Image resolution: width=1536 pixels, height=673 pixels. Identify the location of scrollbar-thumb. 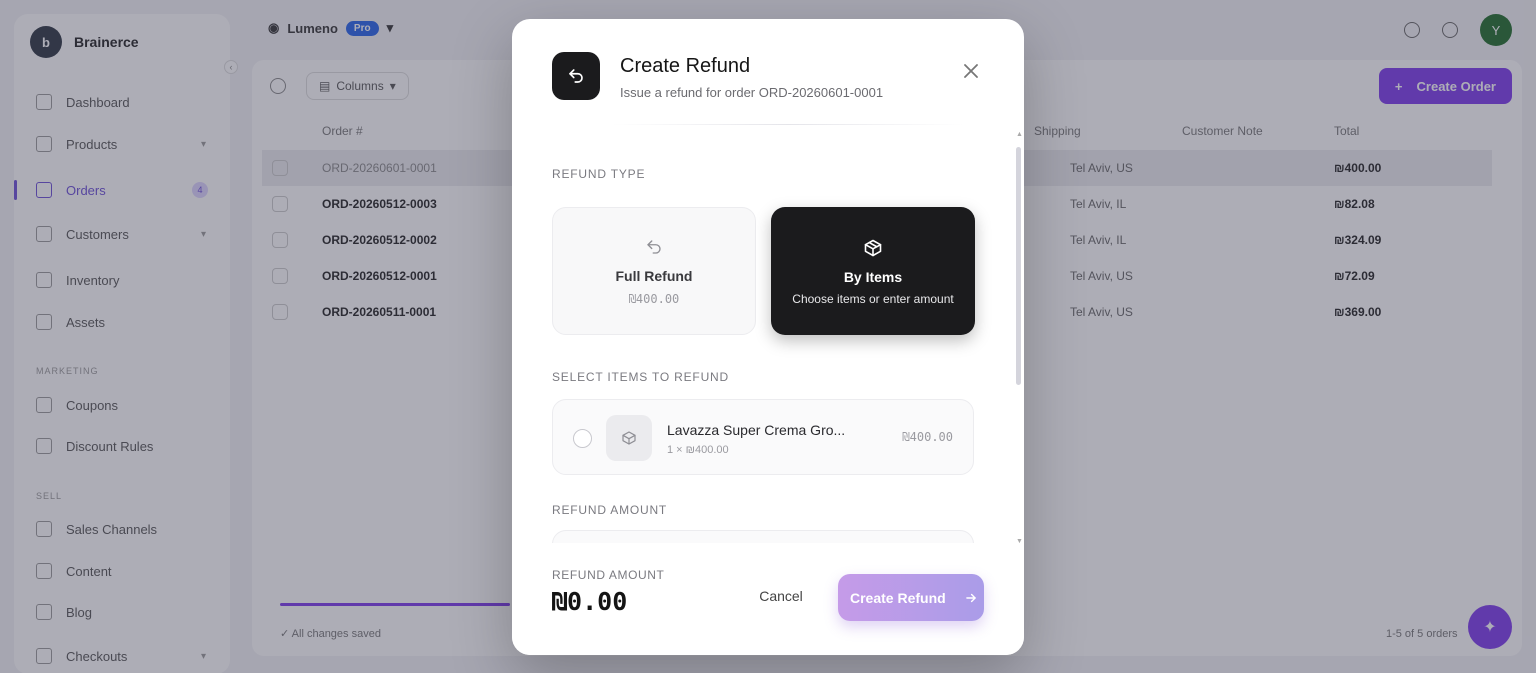
(1018, 266).